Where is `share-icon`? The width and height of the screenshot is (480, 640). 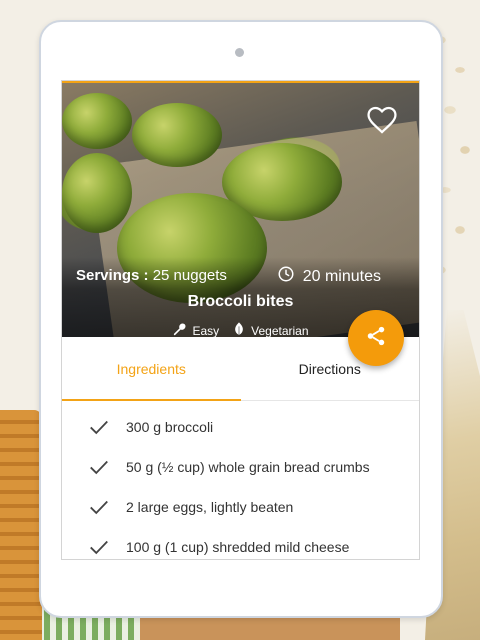 share-icon is located at coordinates (376, 338).